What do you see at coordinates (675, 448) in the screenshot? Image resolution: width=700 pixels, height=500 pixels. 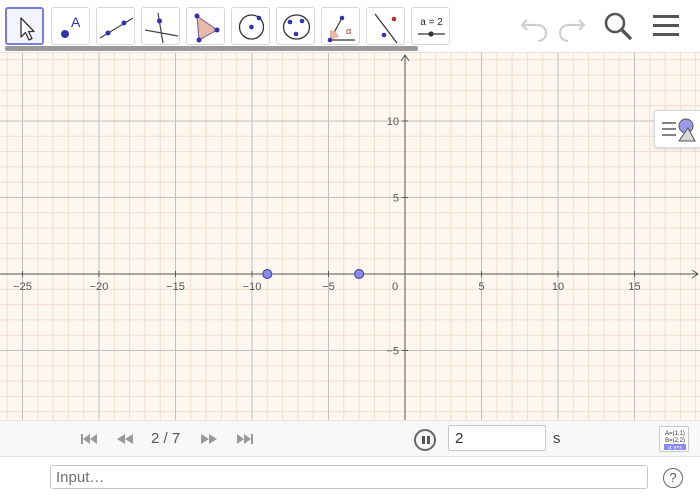 I see `algebra-icon-line-3: a: y=x` at bounding box center [675, 448].